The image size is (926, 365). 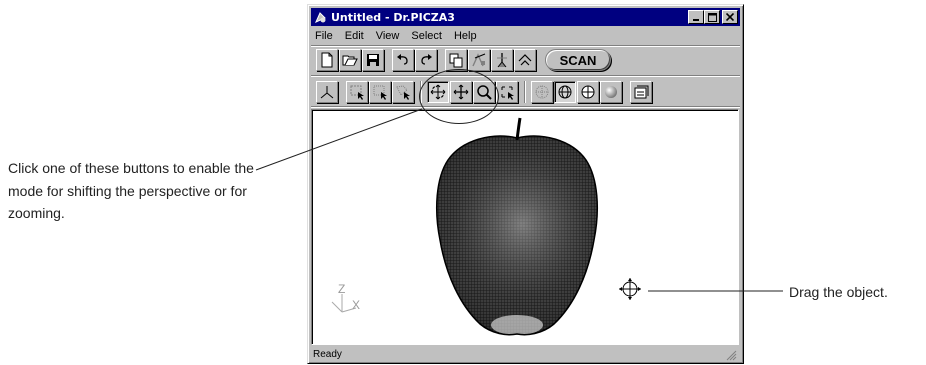 I want to click on redo-button, so click(x=426, y=60).